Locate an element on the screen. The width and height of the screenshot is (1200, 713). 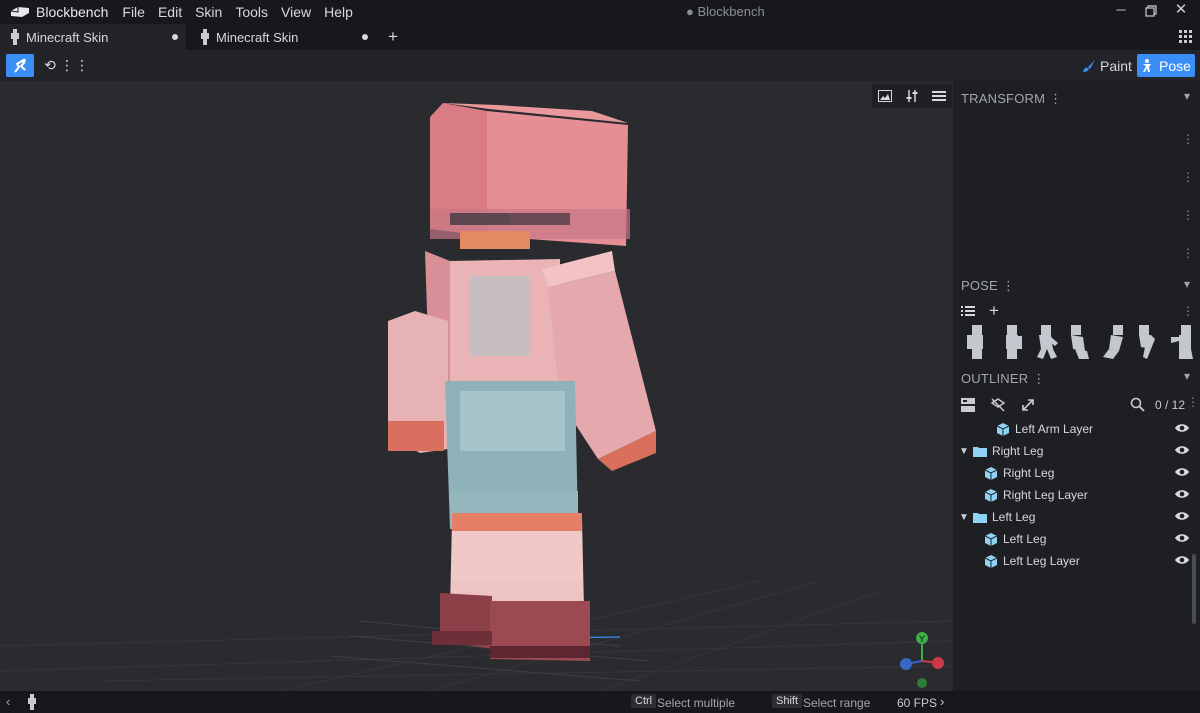
pose-presets is located at coordinates (1079, 343).